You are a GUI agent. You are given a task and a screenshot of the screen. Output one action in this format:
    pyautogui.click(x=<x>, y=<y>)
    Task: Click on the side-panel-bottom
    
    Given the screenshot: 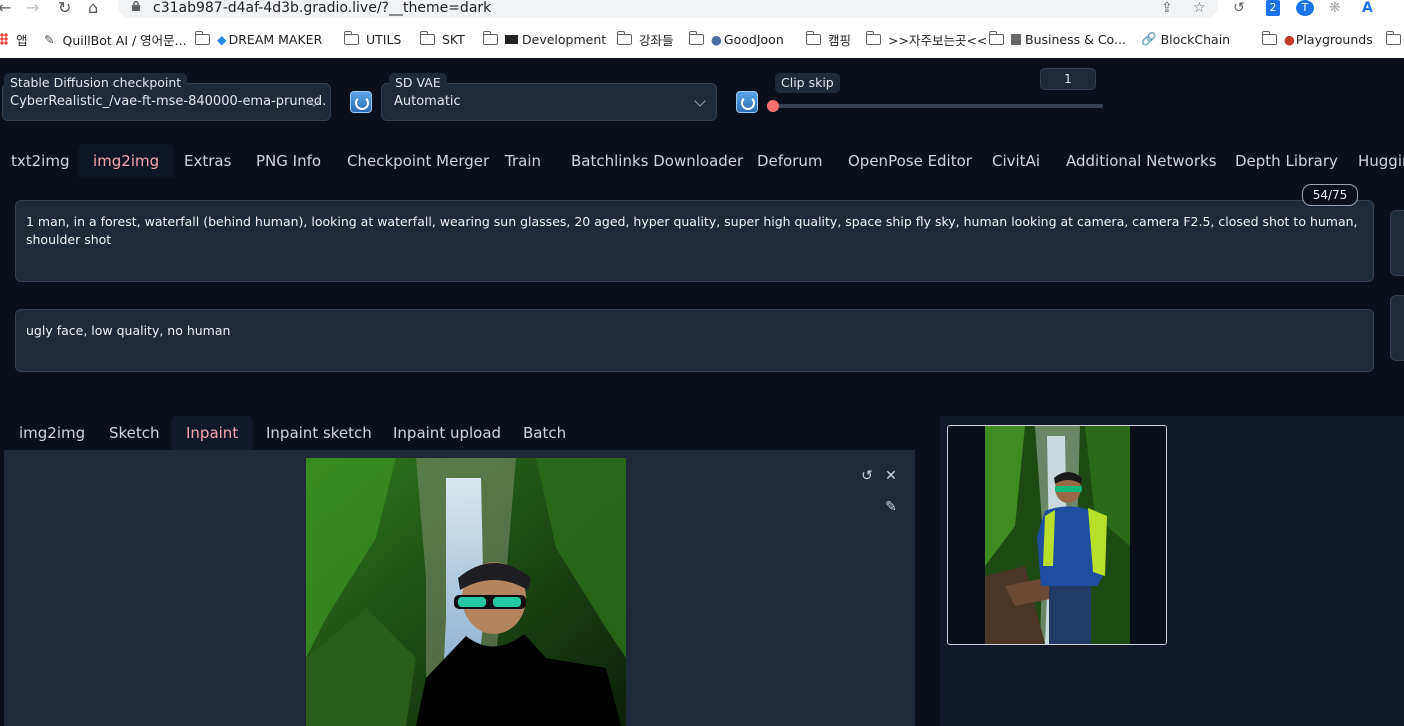 What is the action you would take?
    pyautogui.click(x=1397, y=328)
    